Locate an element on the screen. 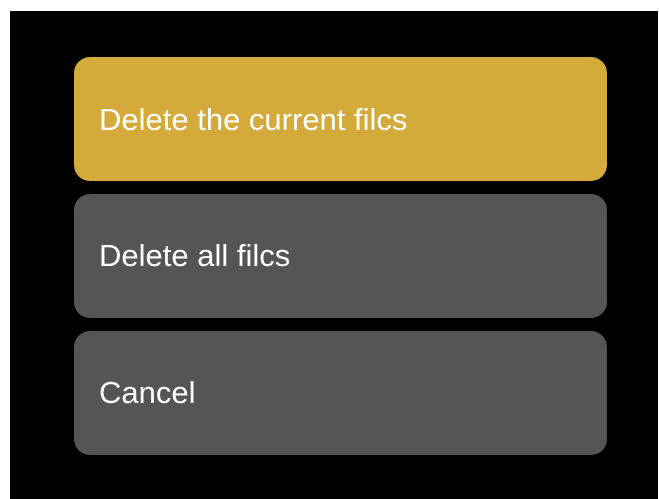 The image size is (659, 499). option-label: Delete all filcs is located at coordinates (195, 255).